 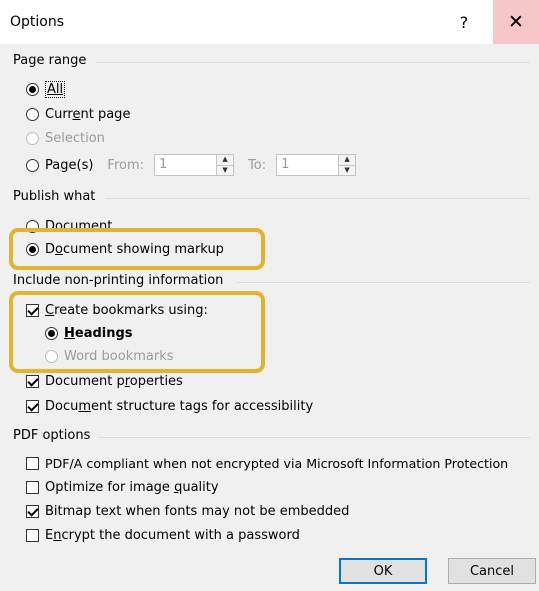 I want to click on radio-word-bookmarks-indicator, so click(x=51, y=356).